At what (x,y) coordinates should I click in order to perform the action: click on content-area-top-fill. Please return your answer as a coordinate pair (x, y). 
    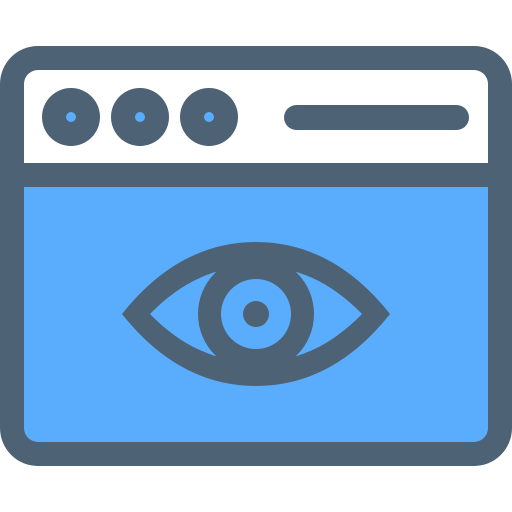
    Looking at the image, I should click on (256, 207).